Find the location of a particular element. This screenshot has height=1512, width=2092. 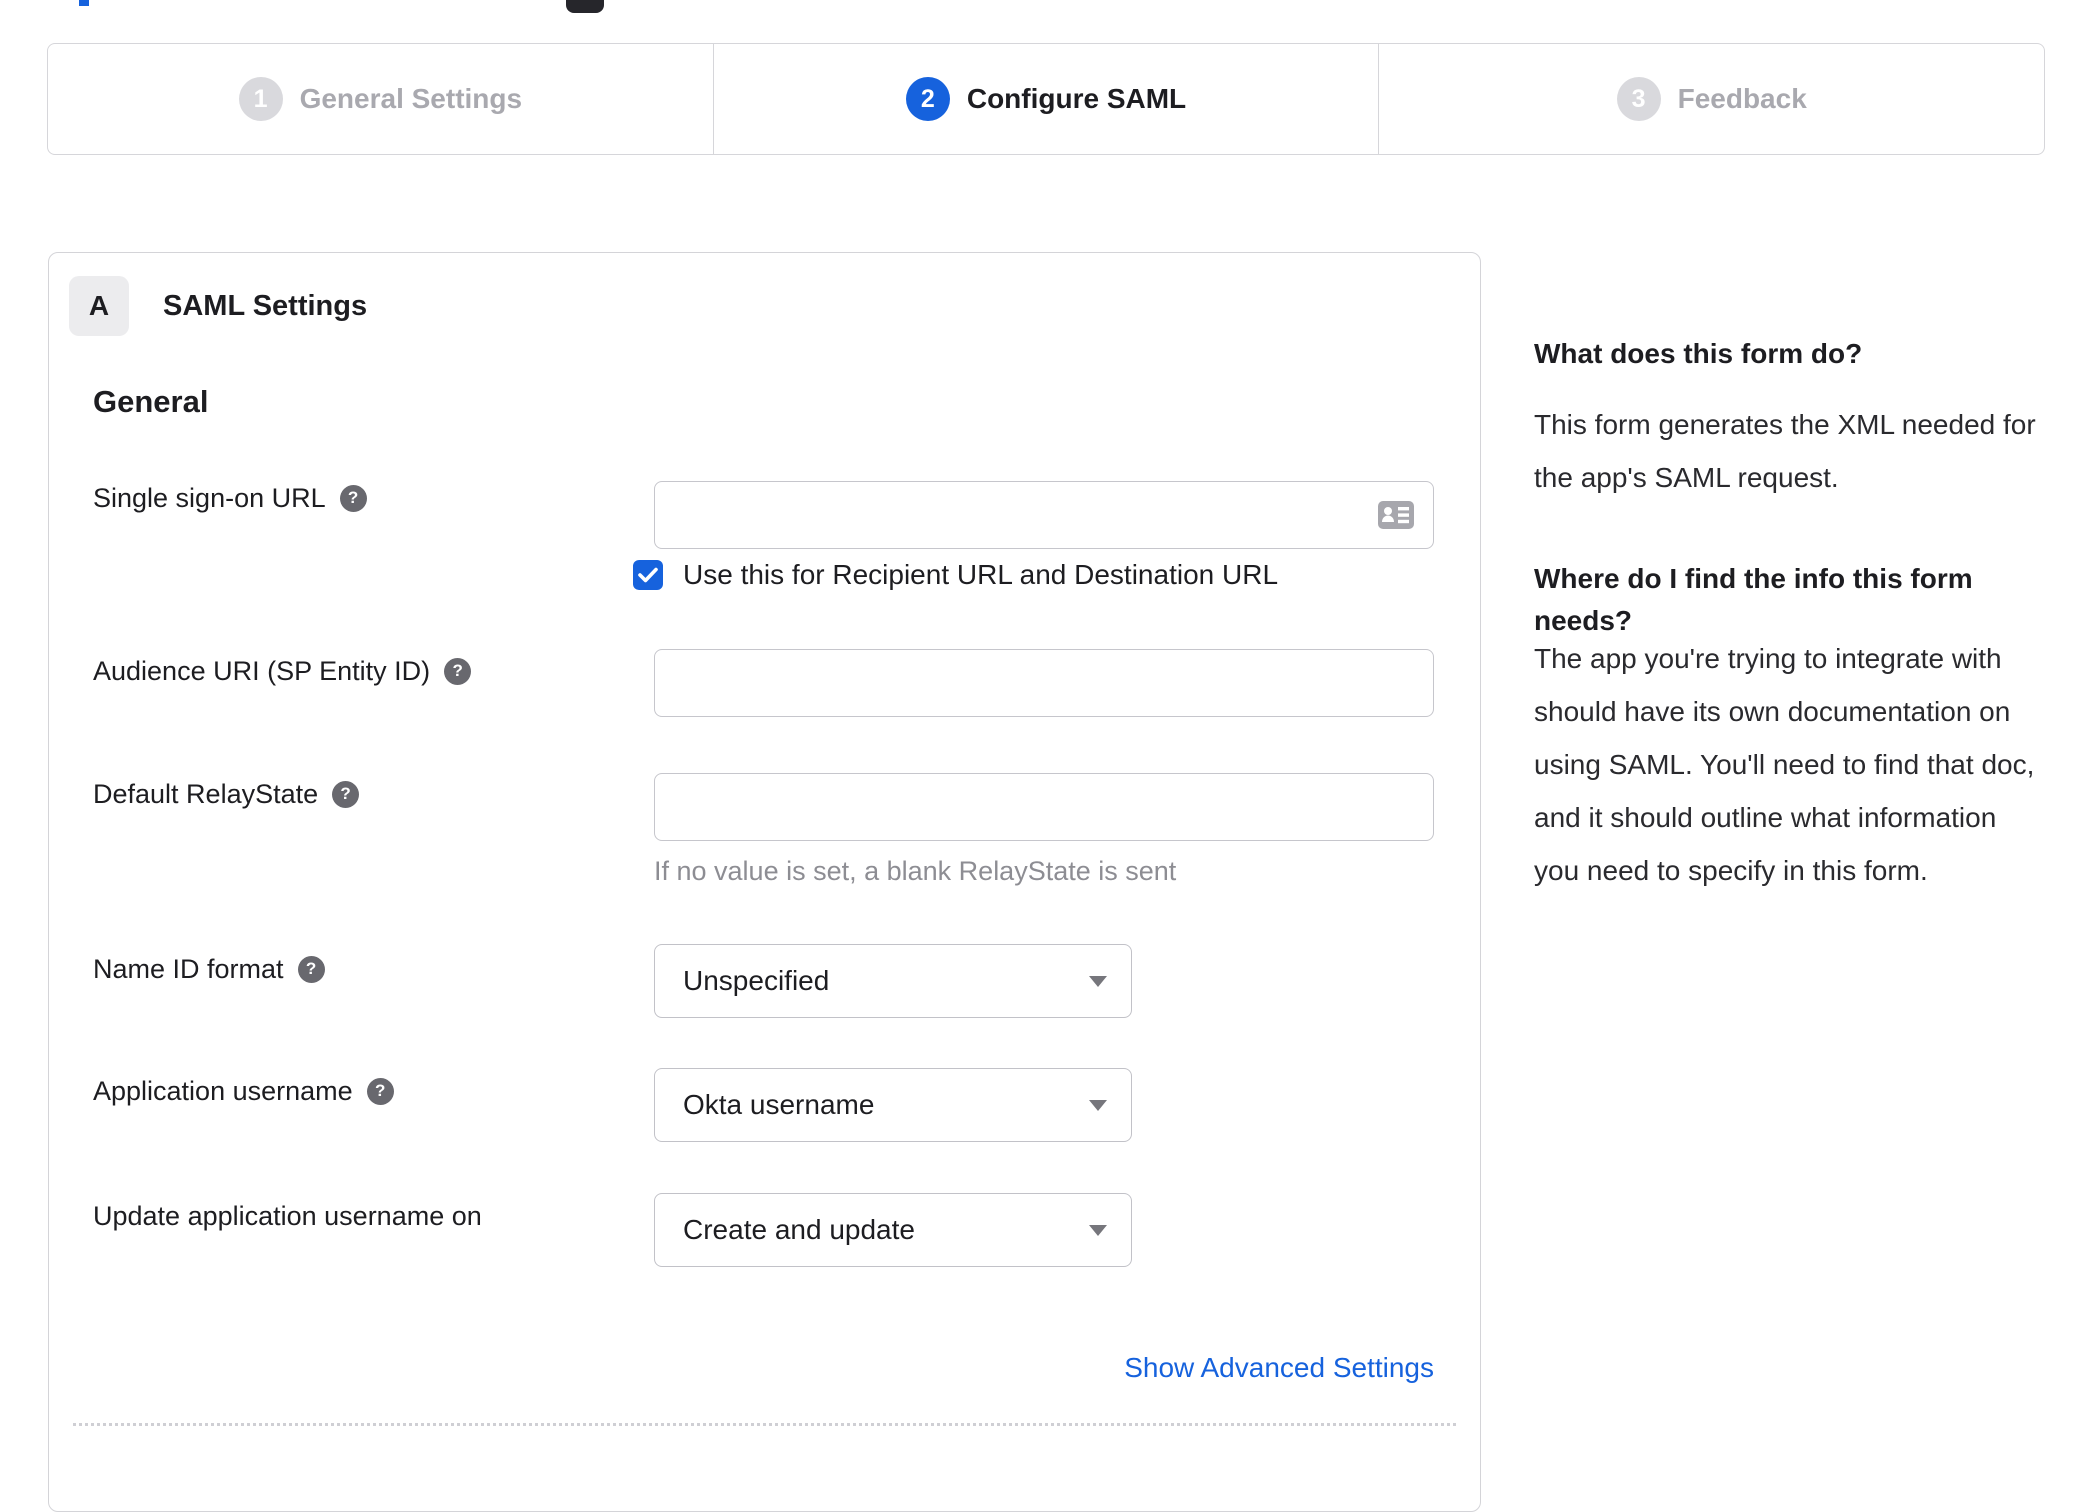

app-username-select: Okta username is located at coordinates (893, 1105).